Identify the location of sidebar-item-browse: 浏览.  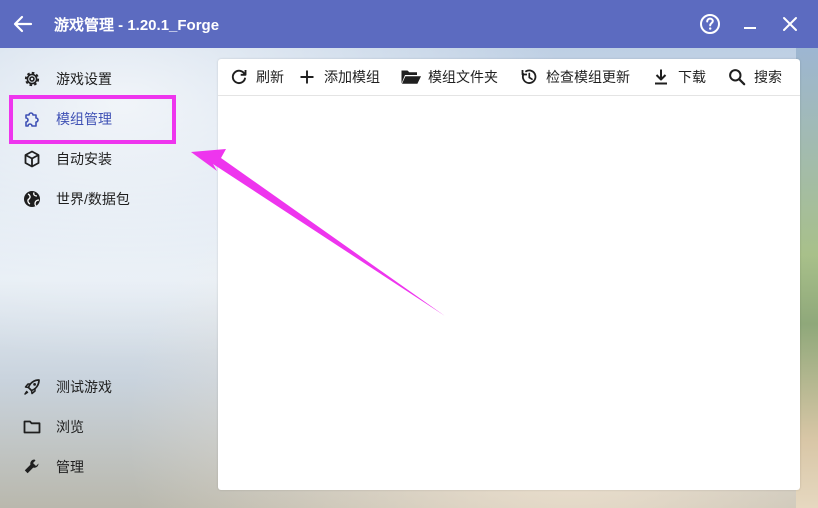
(111, 427).